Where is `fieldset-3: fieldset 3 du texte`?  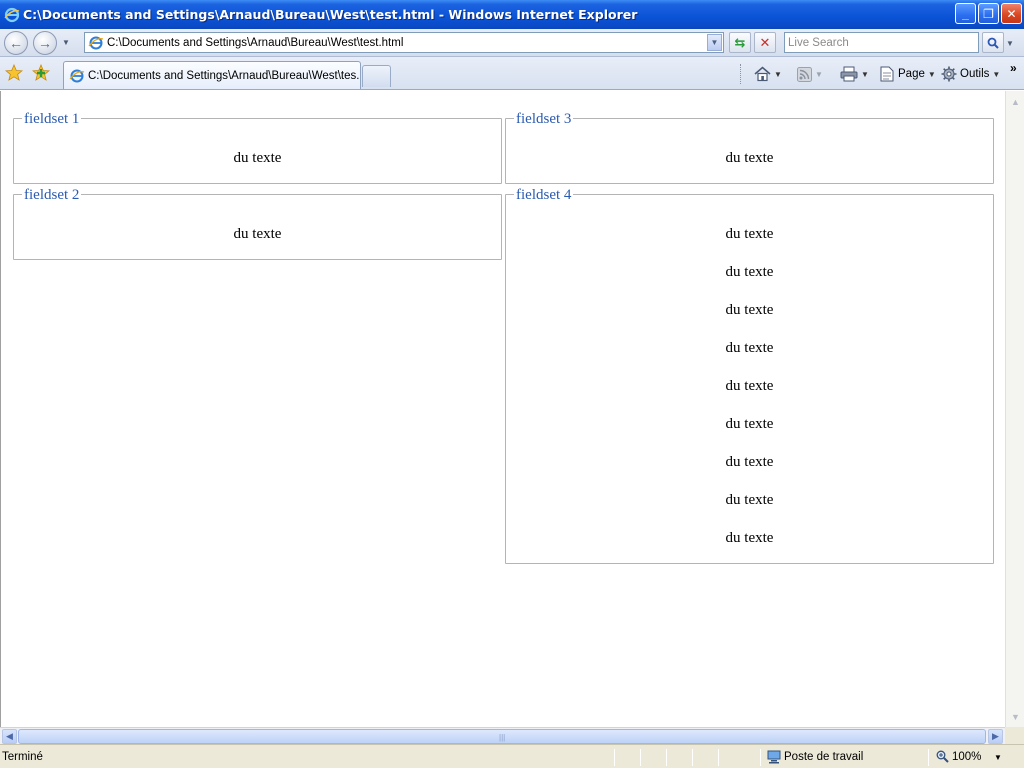 fieldset-3: fieldset 3 du texte is located at coordinates (749, 147).